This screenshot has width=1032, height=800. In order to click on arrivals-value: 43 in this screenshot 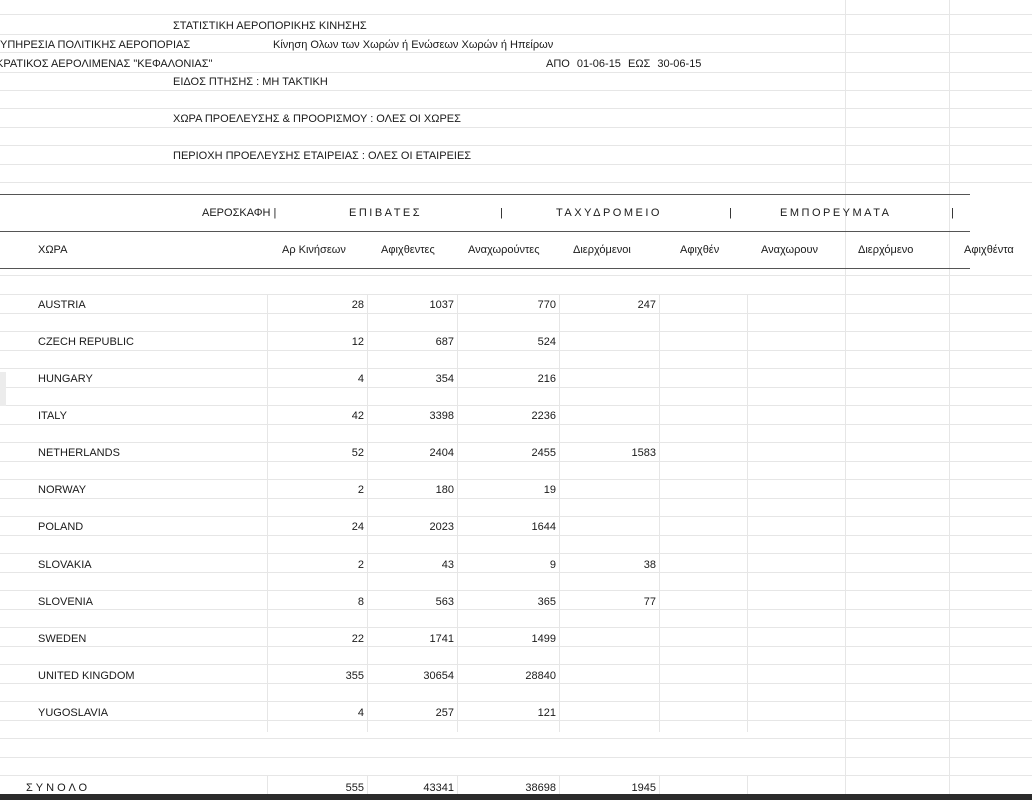, I will do `click(447, 565)`.